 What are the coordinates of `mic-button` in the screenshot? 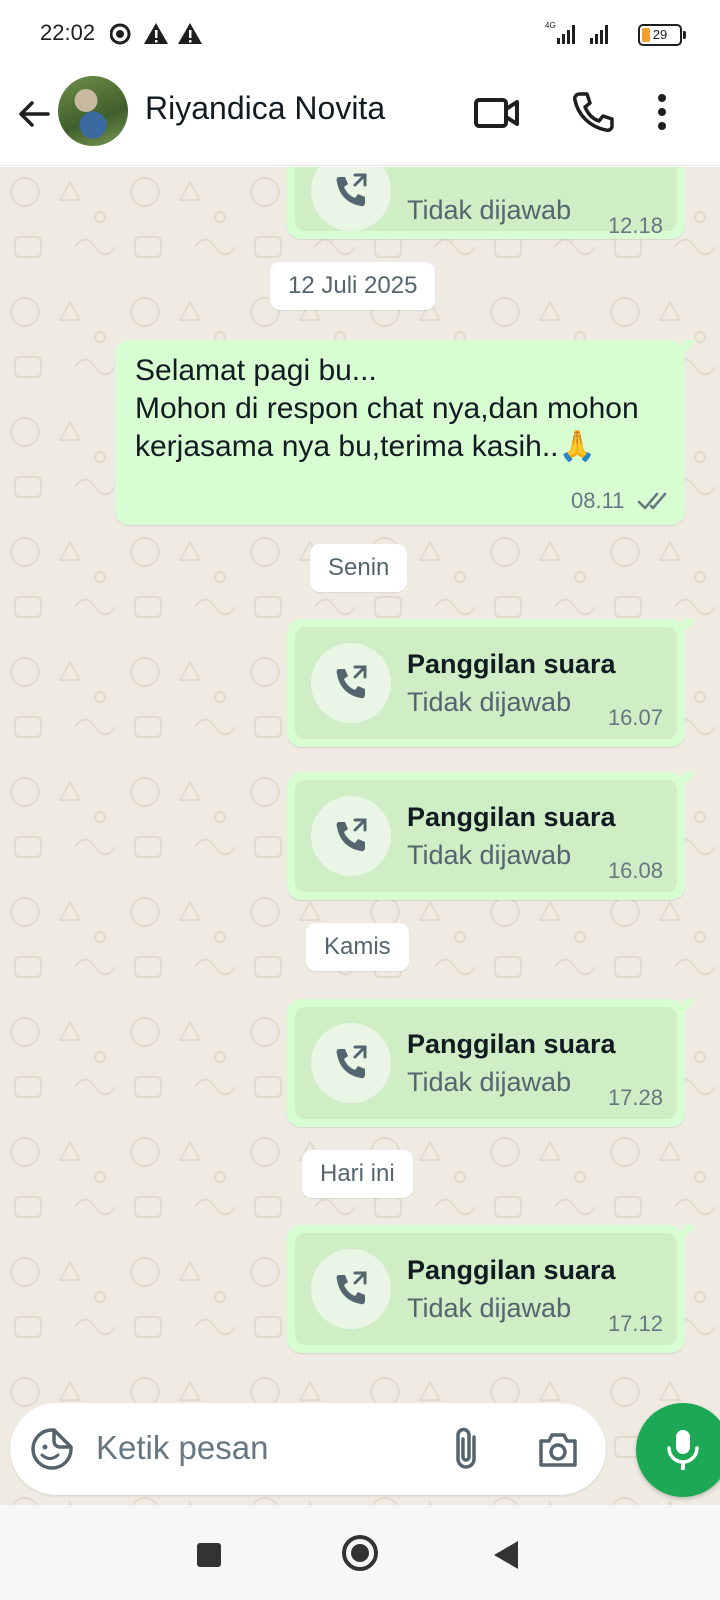 It's located at (678, 1450).